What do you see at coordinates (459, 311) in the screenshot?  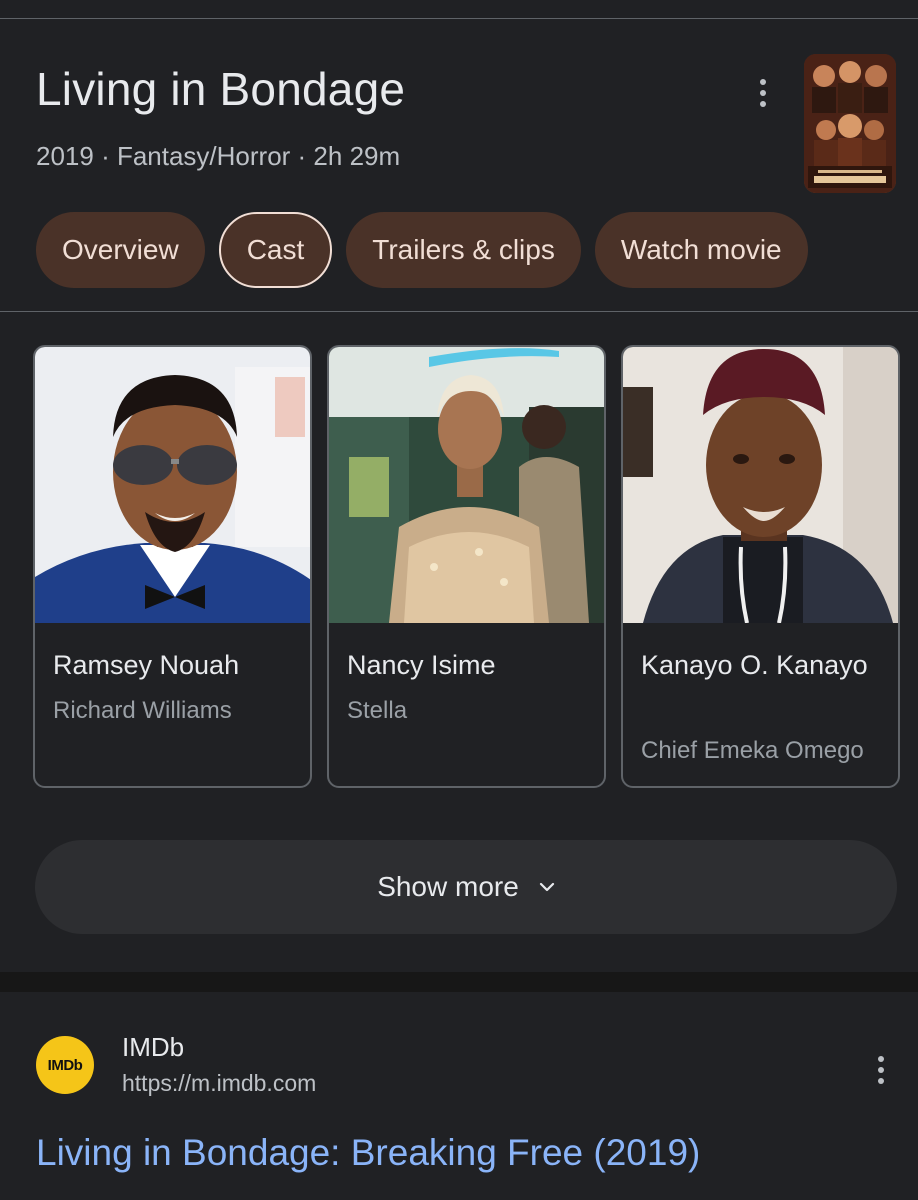 I see `tabs-divider` at bounding box center [459, 311].